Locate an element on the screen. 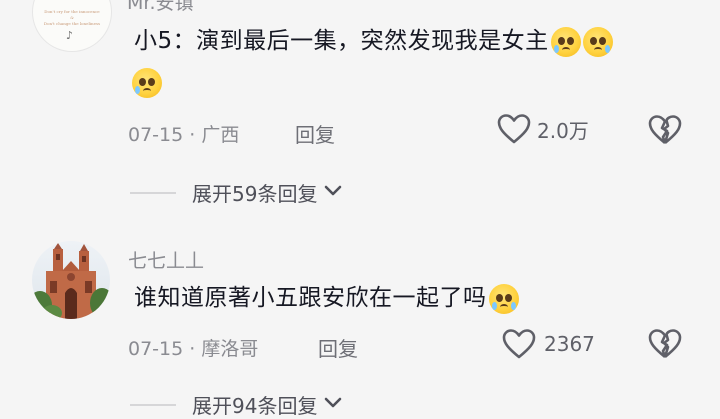 This screenshot has width=720, height=419. like-button: 2367 is located at coordinates (548, 344).